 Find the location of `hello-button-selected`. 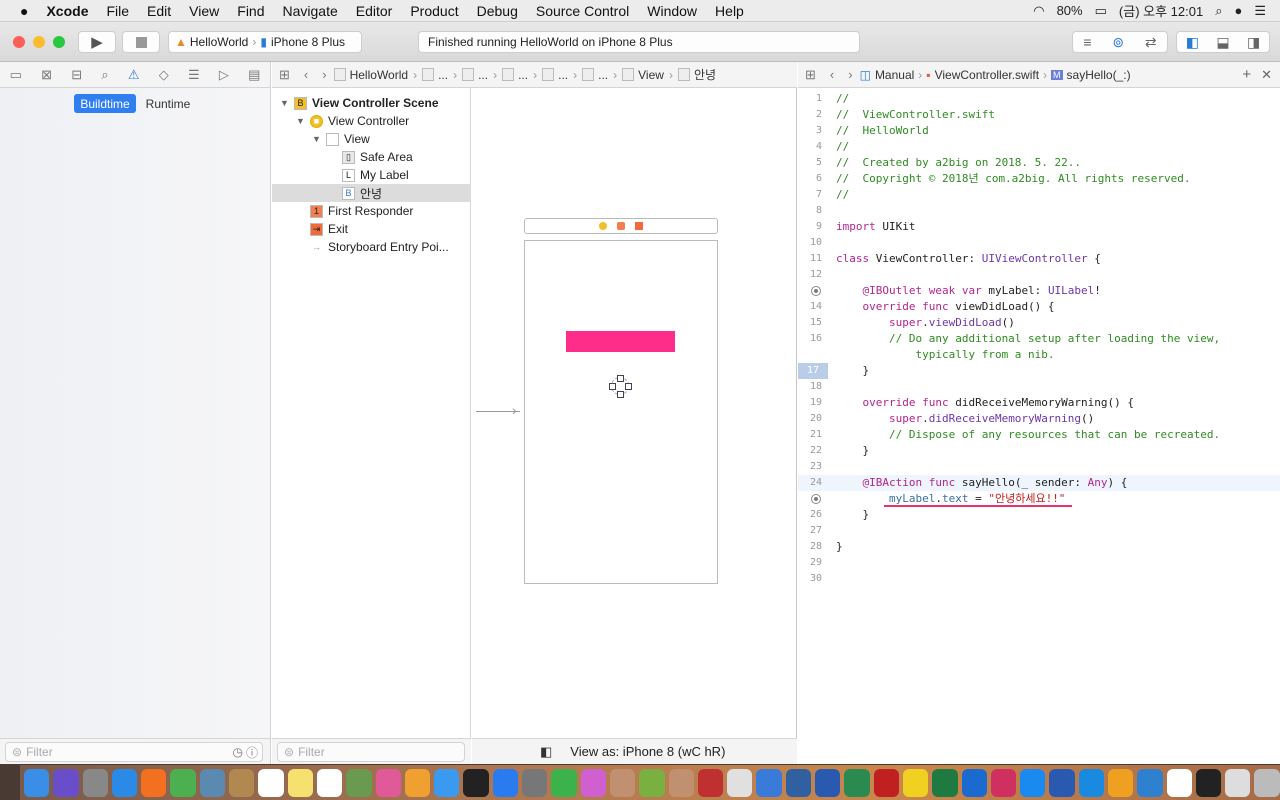

hello-button-selected is located at coordinates (620, 386).